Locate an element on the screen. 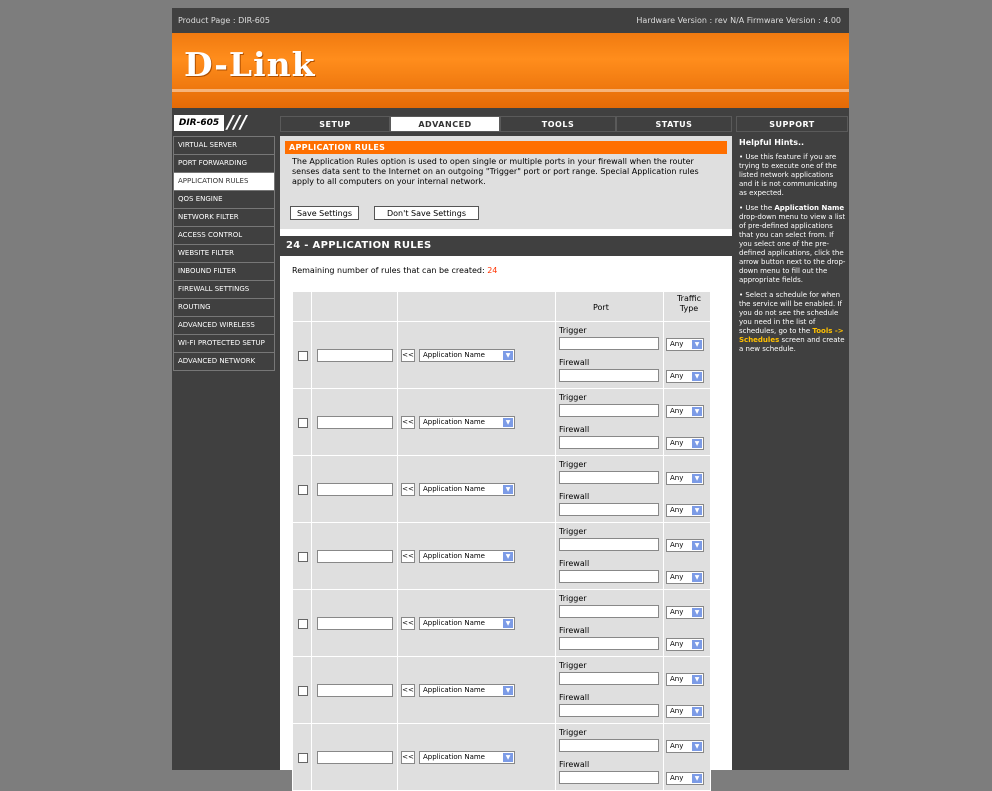  sidebar-item-network-filter: NETWORK FILTER is located at coordinates (224, 218).